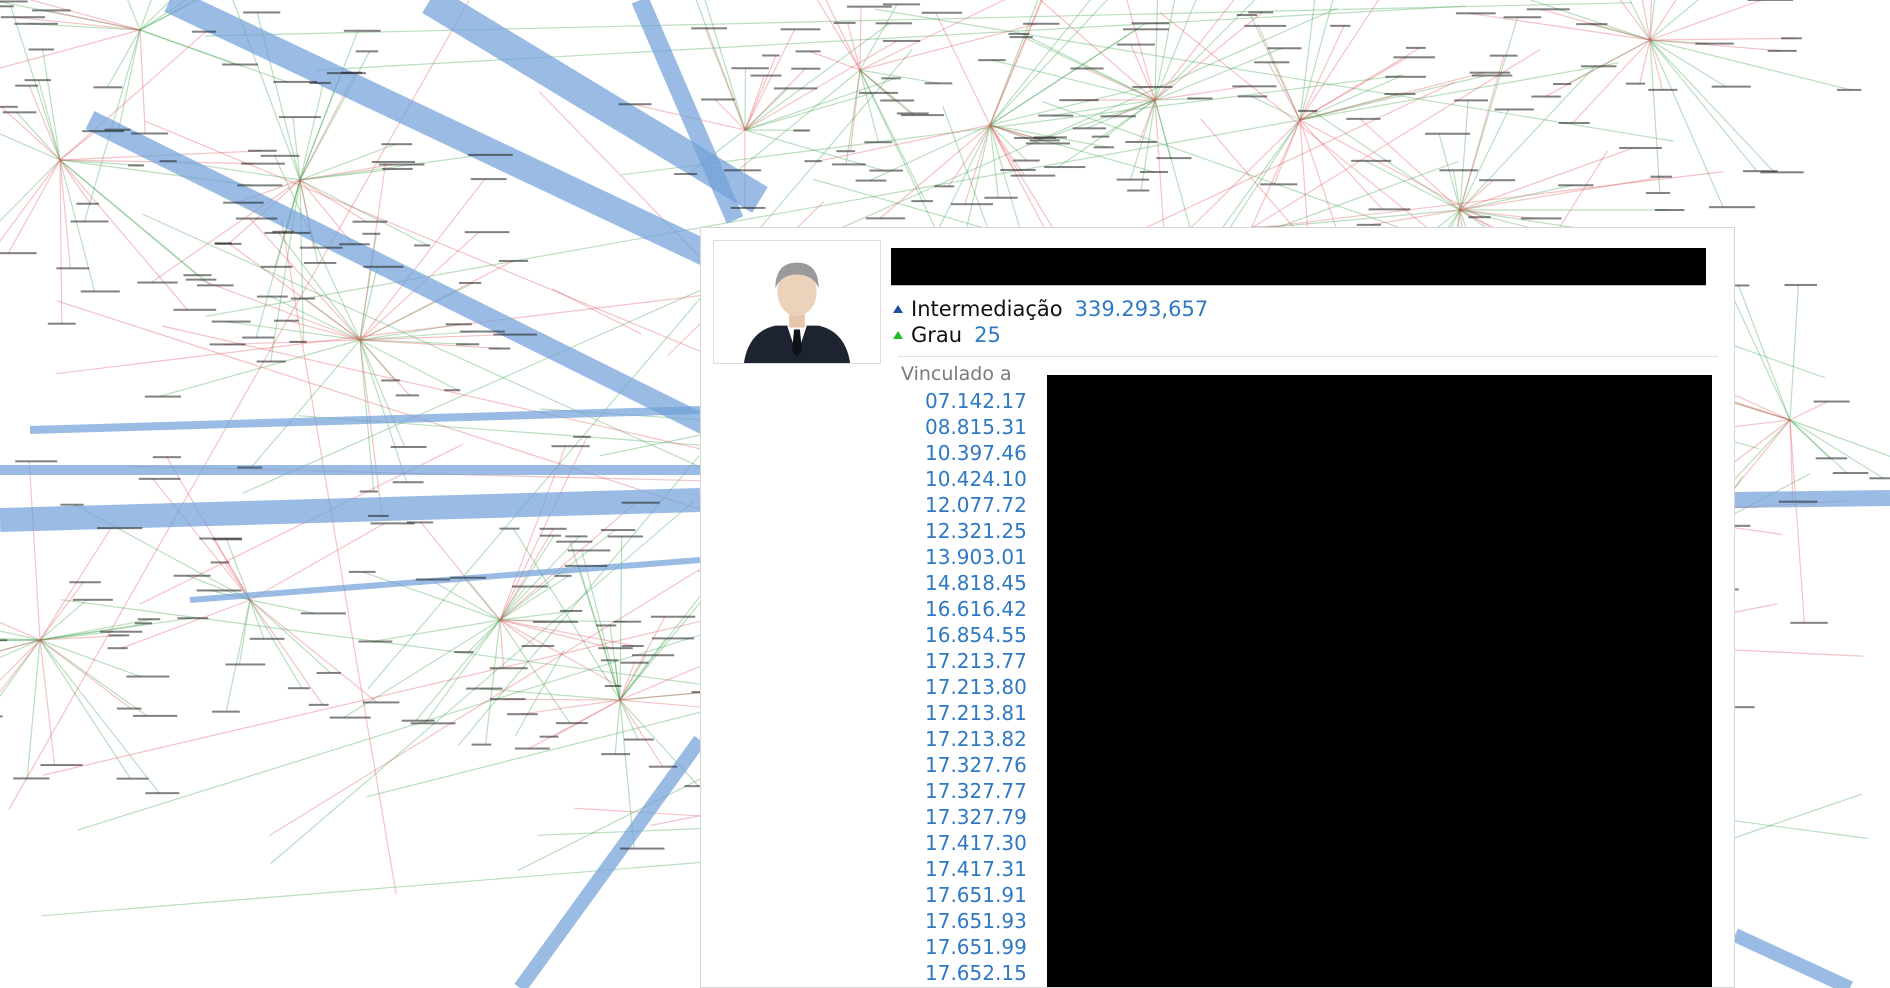  I want to click on metric-grau: Grau 25, so click(1049, 335).